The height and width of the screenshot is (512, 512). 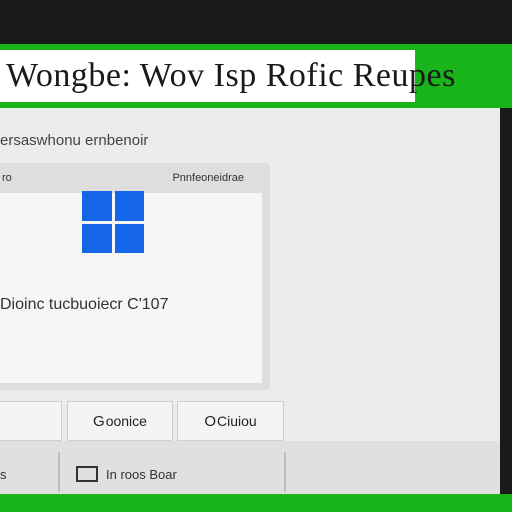 I want to click on bottom-strip, so click(x=250, y=467).